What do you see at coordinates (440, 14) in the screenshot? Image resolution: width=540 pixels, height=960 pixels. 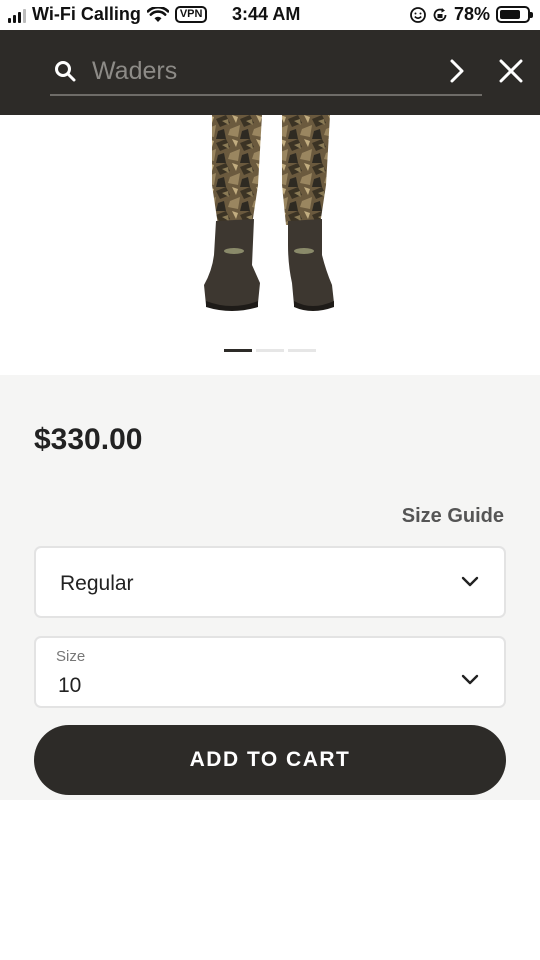 I see `orientation-lock-icon` at bounding box center [440, 14].